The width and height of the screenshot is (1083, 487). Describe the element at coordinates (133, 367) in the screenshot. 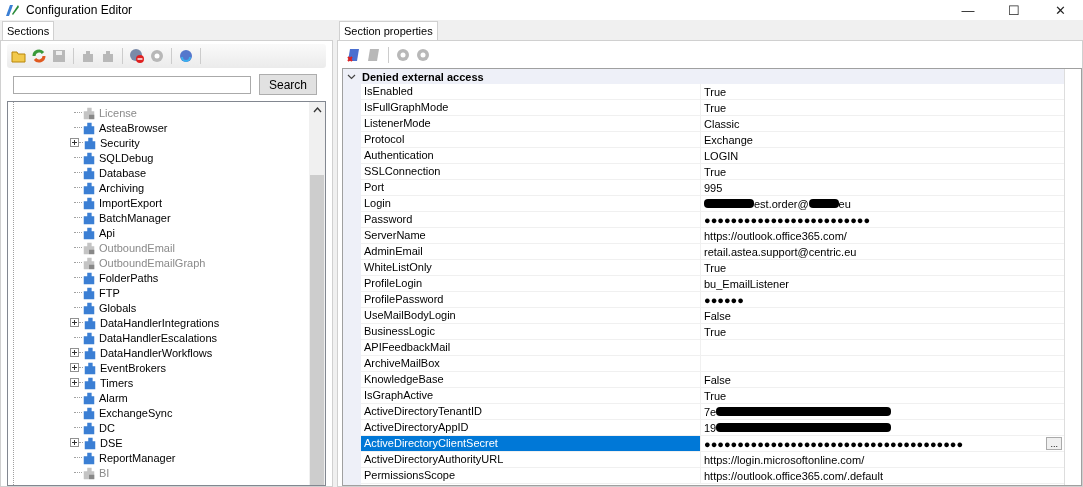

I see `tree-item: EventBrokers` at that location.